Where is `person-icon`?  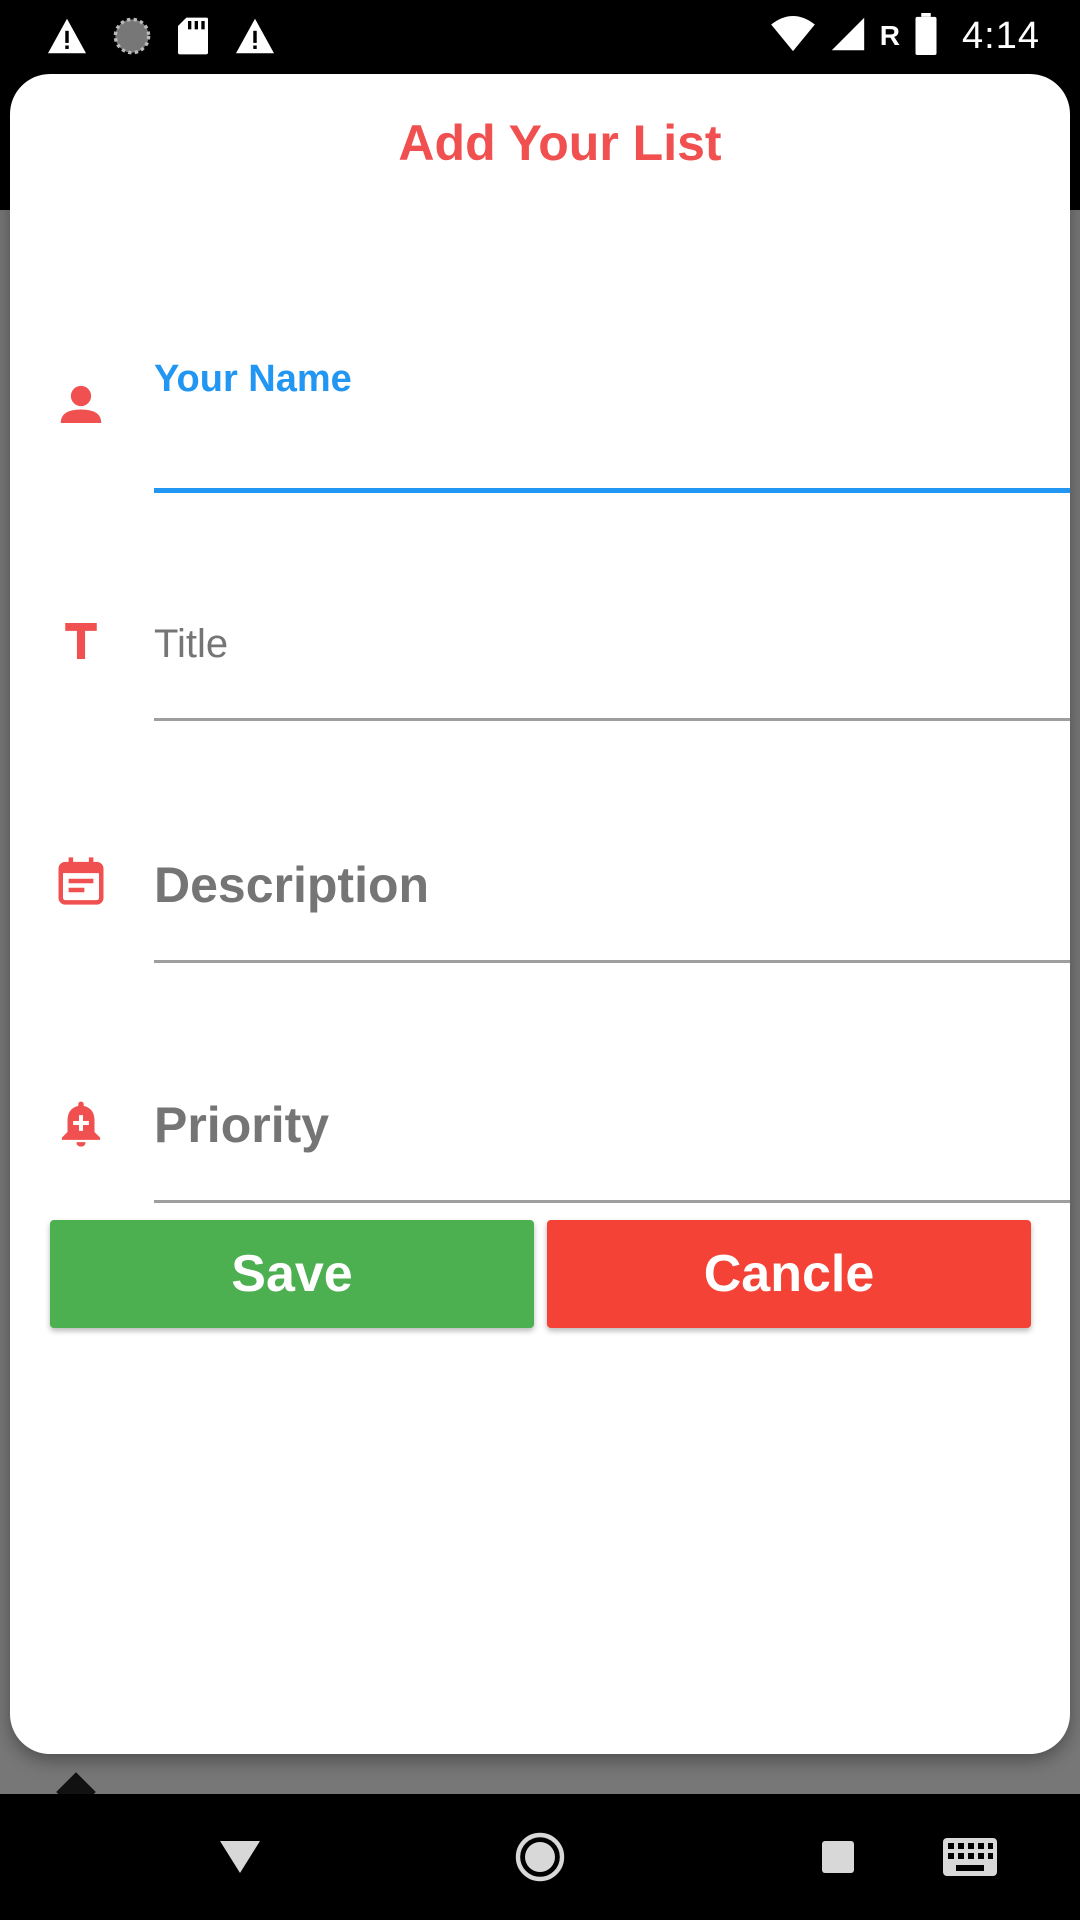
person-icon is located at coordinates (81, 405).